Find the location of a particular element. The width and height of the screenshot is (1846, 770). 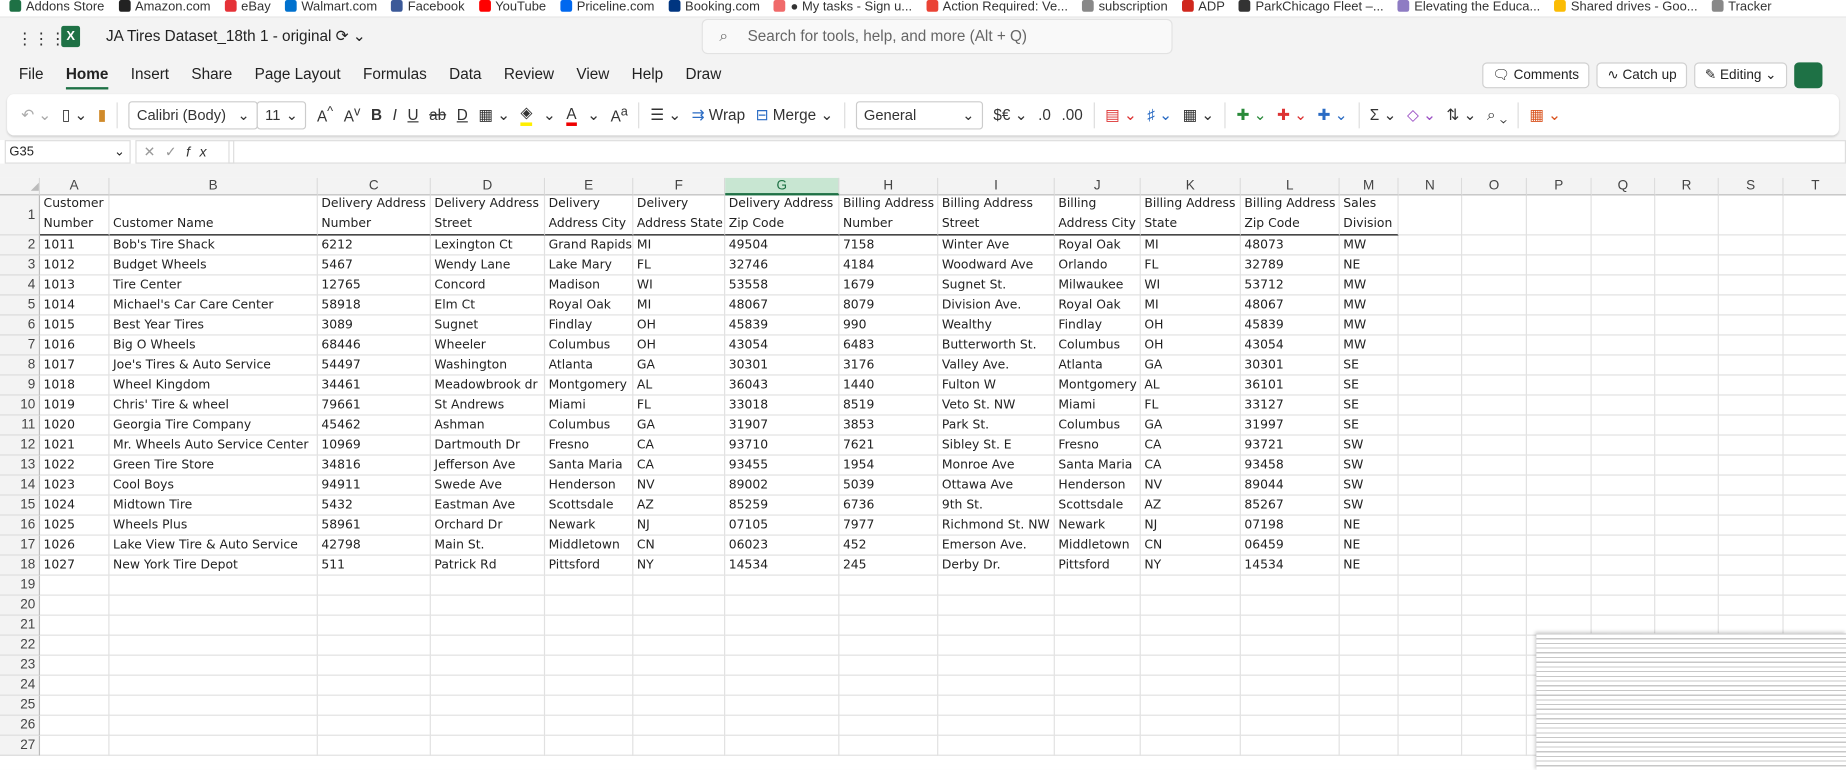

bookmark: eBay is located at coordinates (247, 8).